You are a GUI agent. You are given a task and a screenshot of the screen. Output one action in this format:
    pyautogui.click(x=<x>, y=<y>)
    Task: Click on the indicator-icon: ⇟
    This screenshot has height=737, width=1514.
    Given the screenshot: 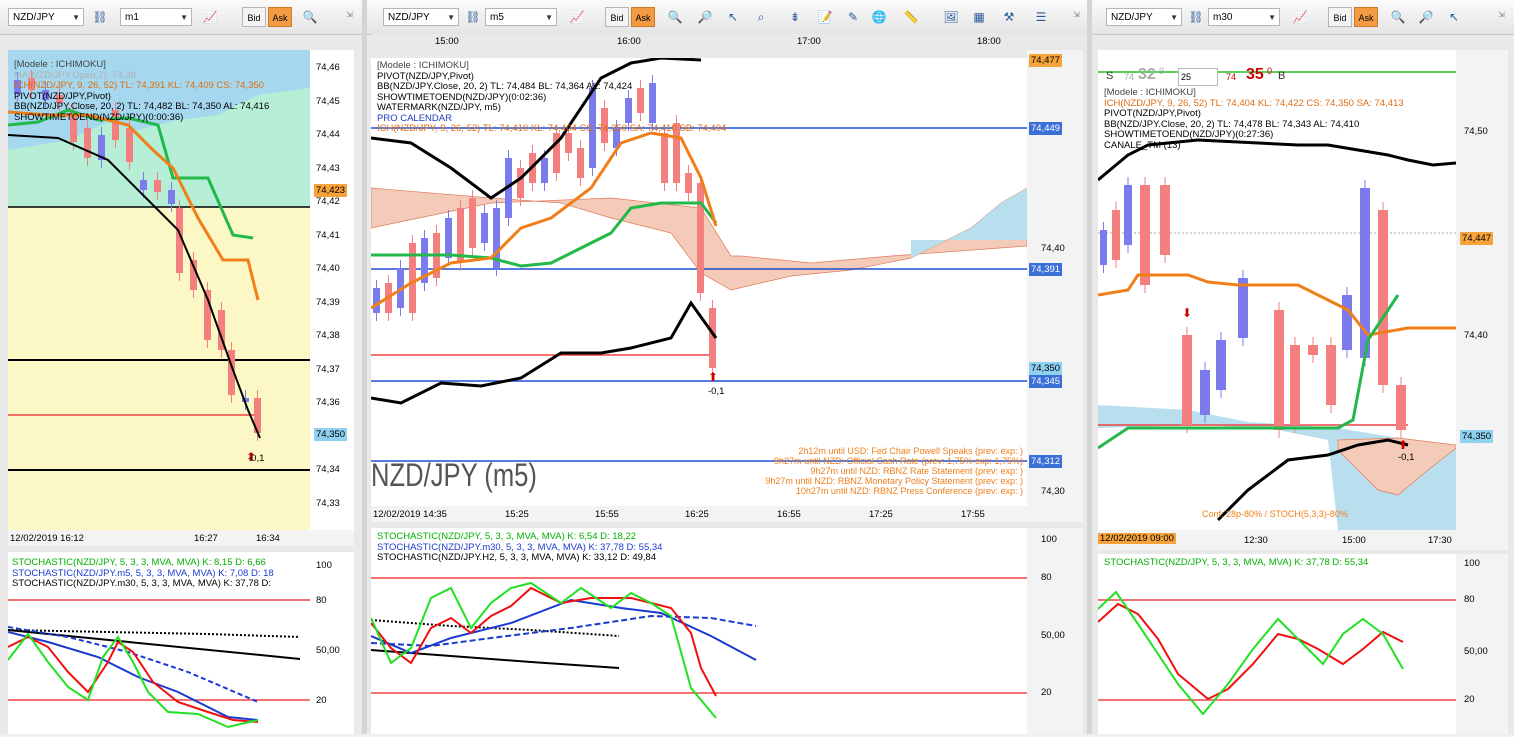 What is the action you would take?
    pyautogui.click(x=795, y=17)
    